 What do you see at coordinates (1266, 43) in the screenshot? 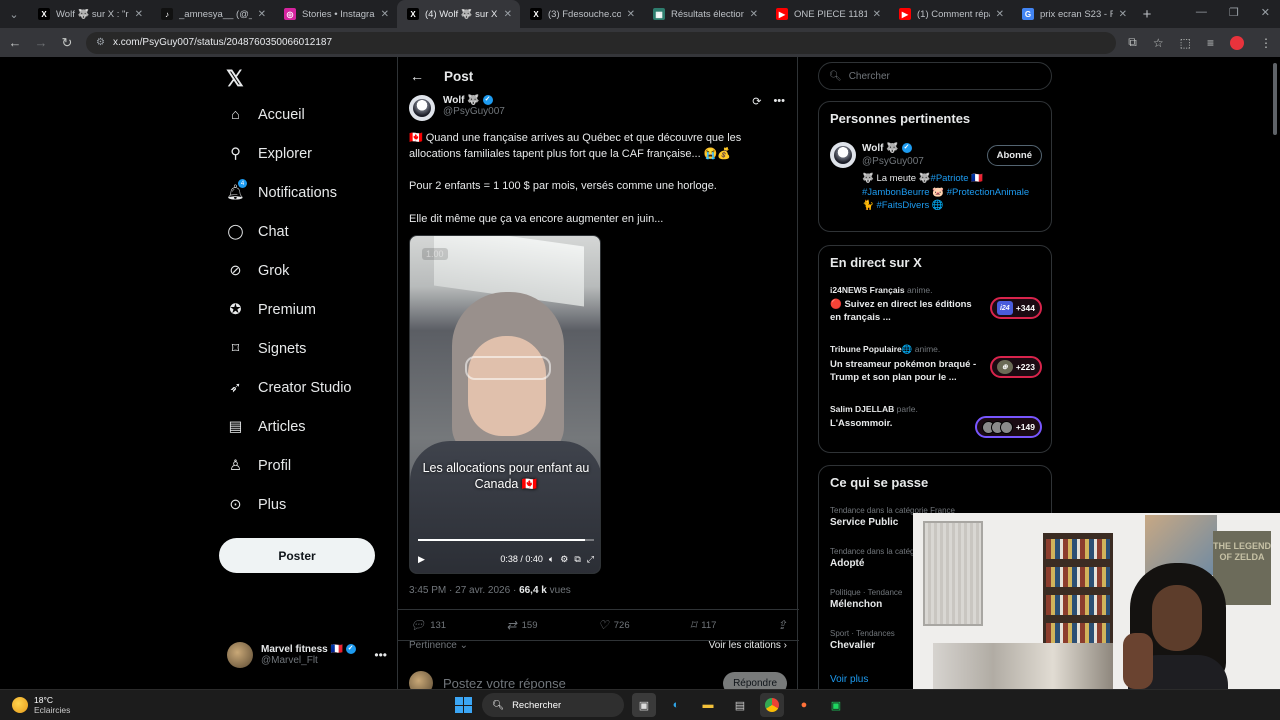
I see `browser-menu-icon: ⋮` at bounding box center [1266, 43].